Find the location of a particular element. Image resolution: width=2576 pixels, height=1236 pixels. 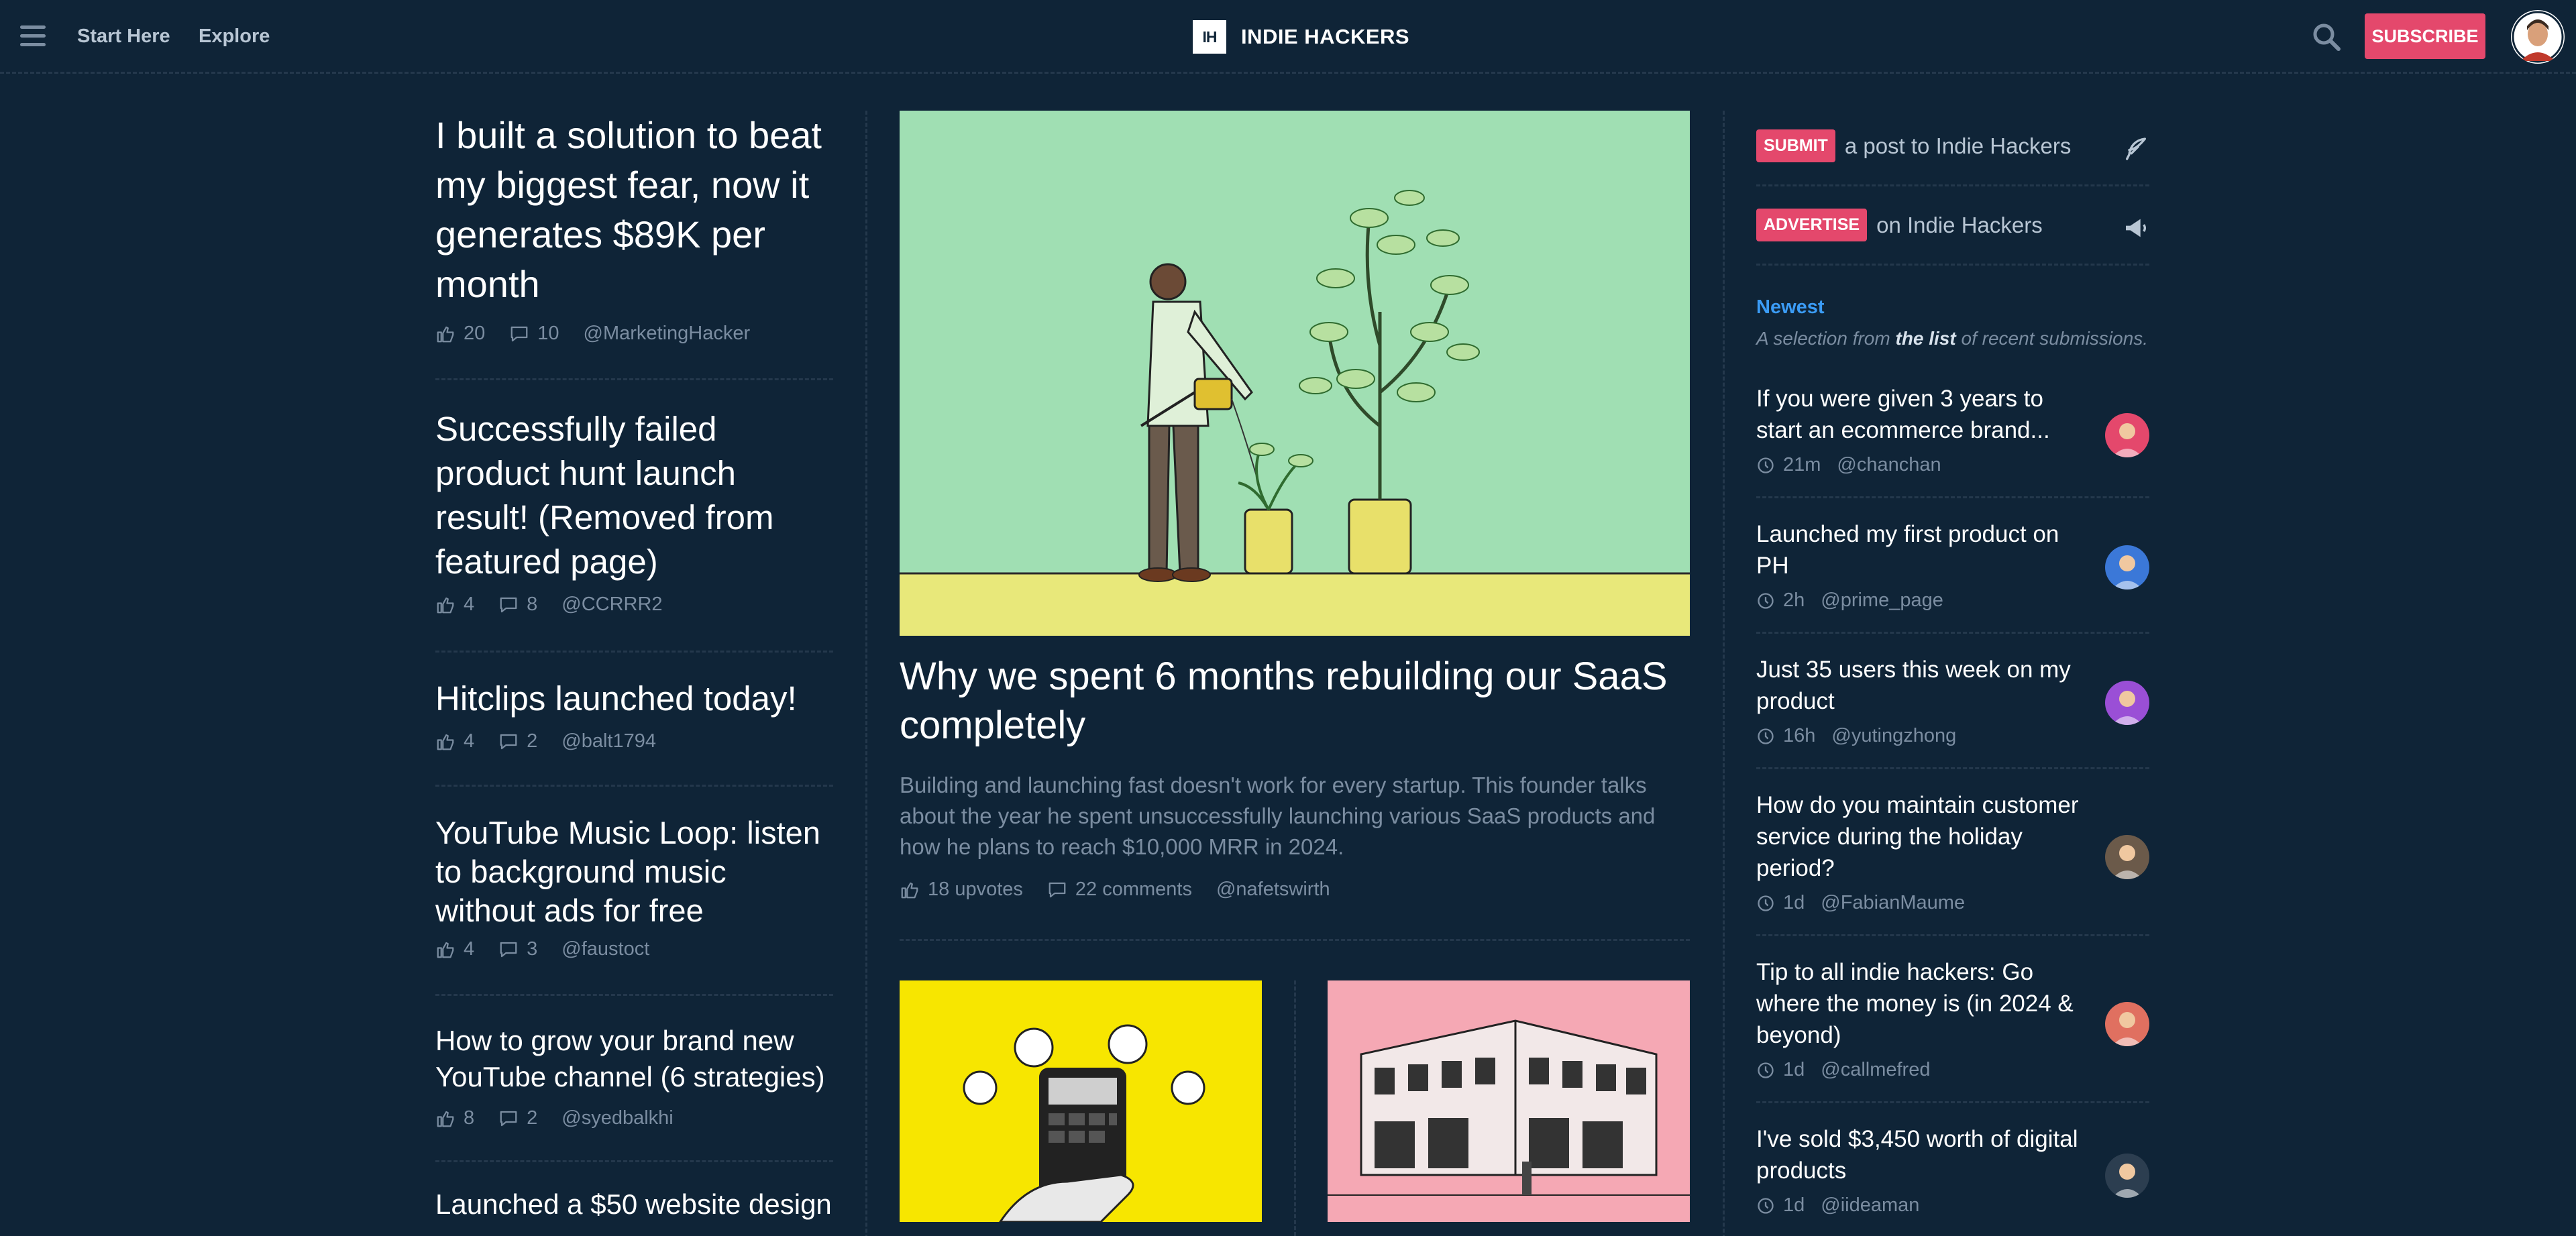

menu-icon is located at coordinates (33, 36).